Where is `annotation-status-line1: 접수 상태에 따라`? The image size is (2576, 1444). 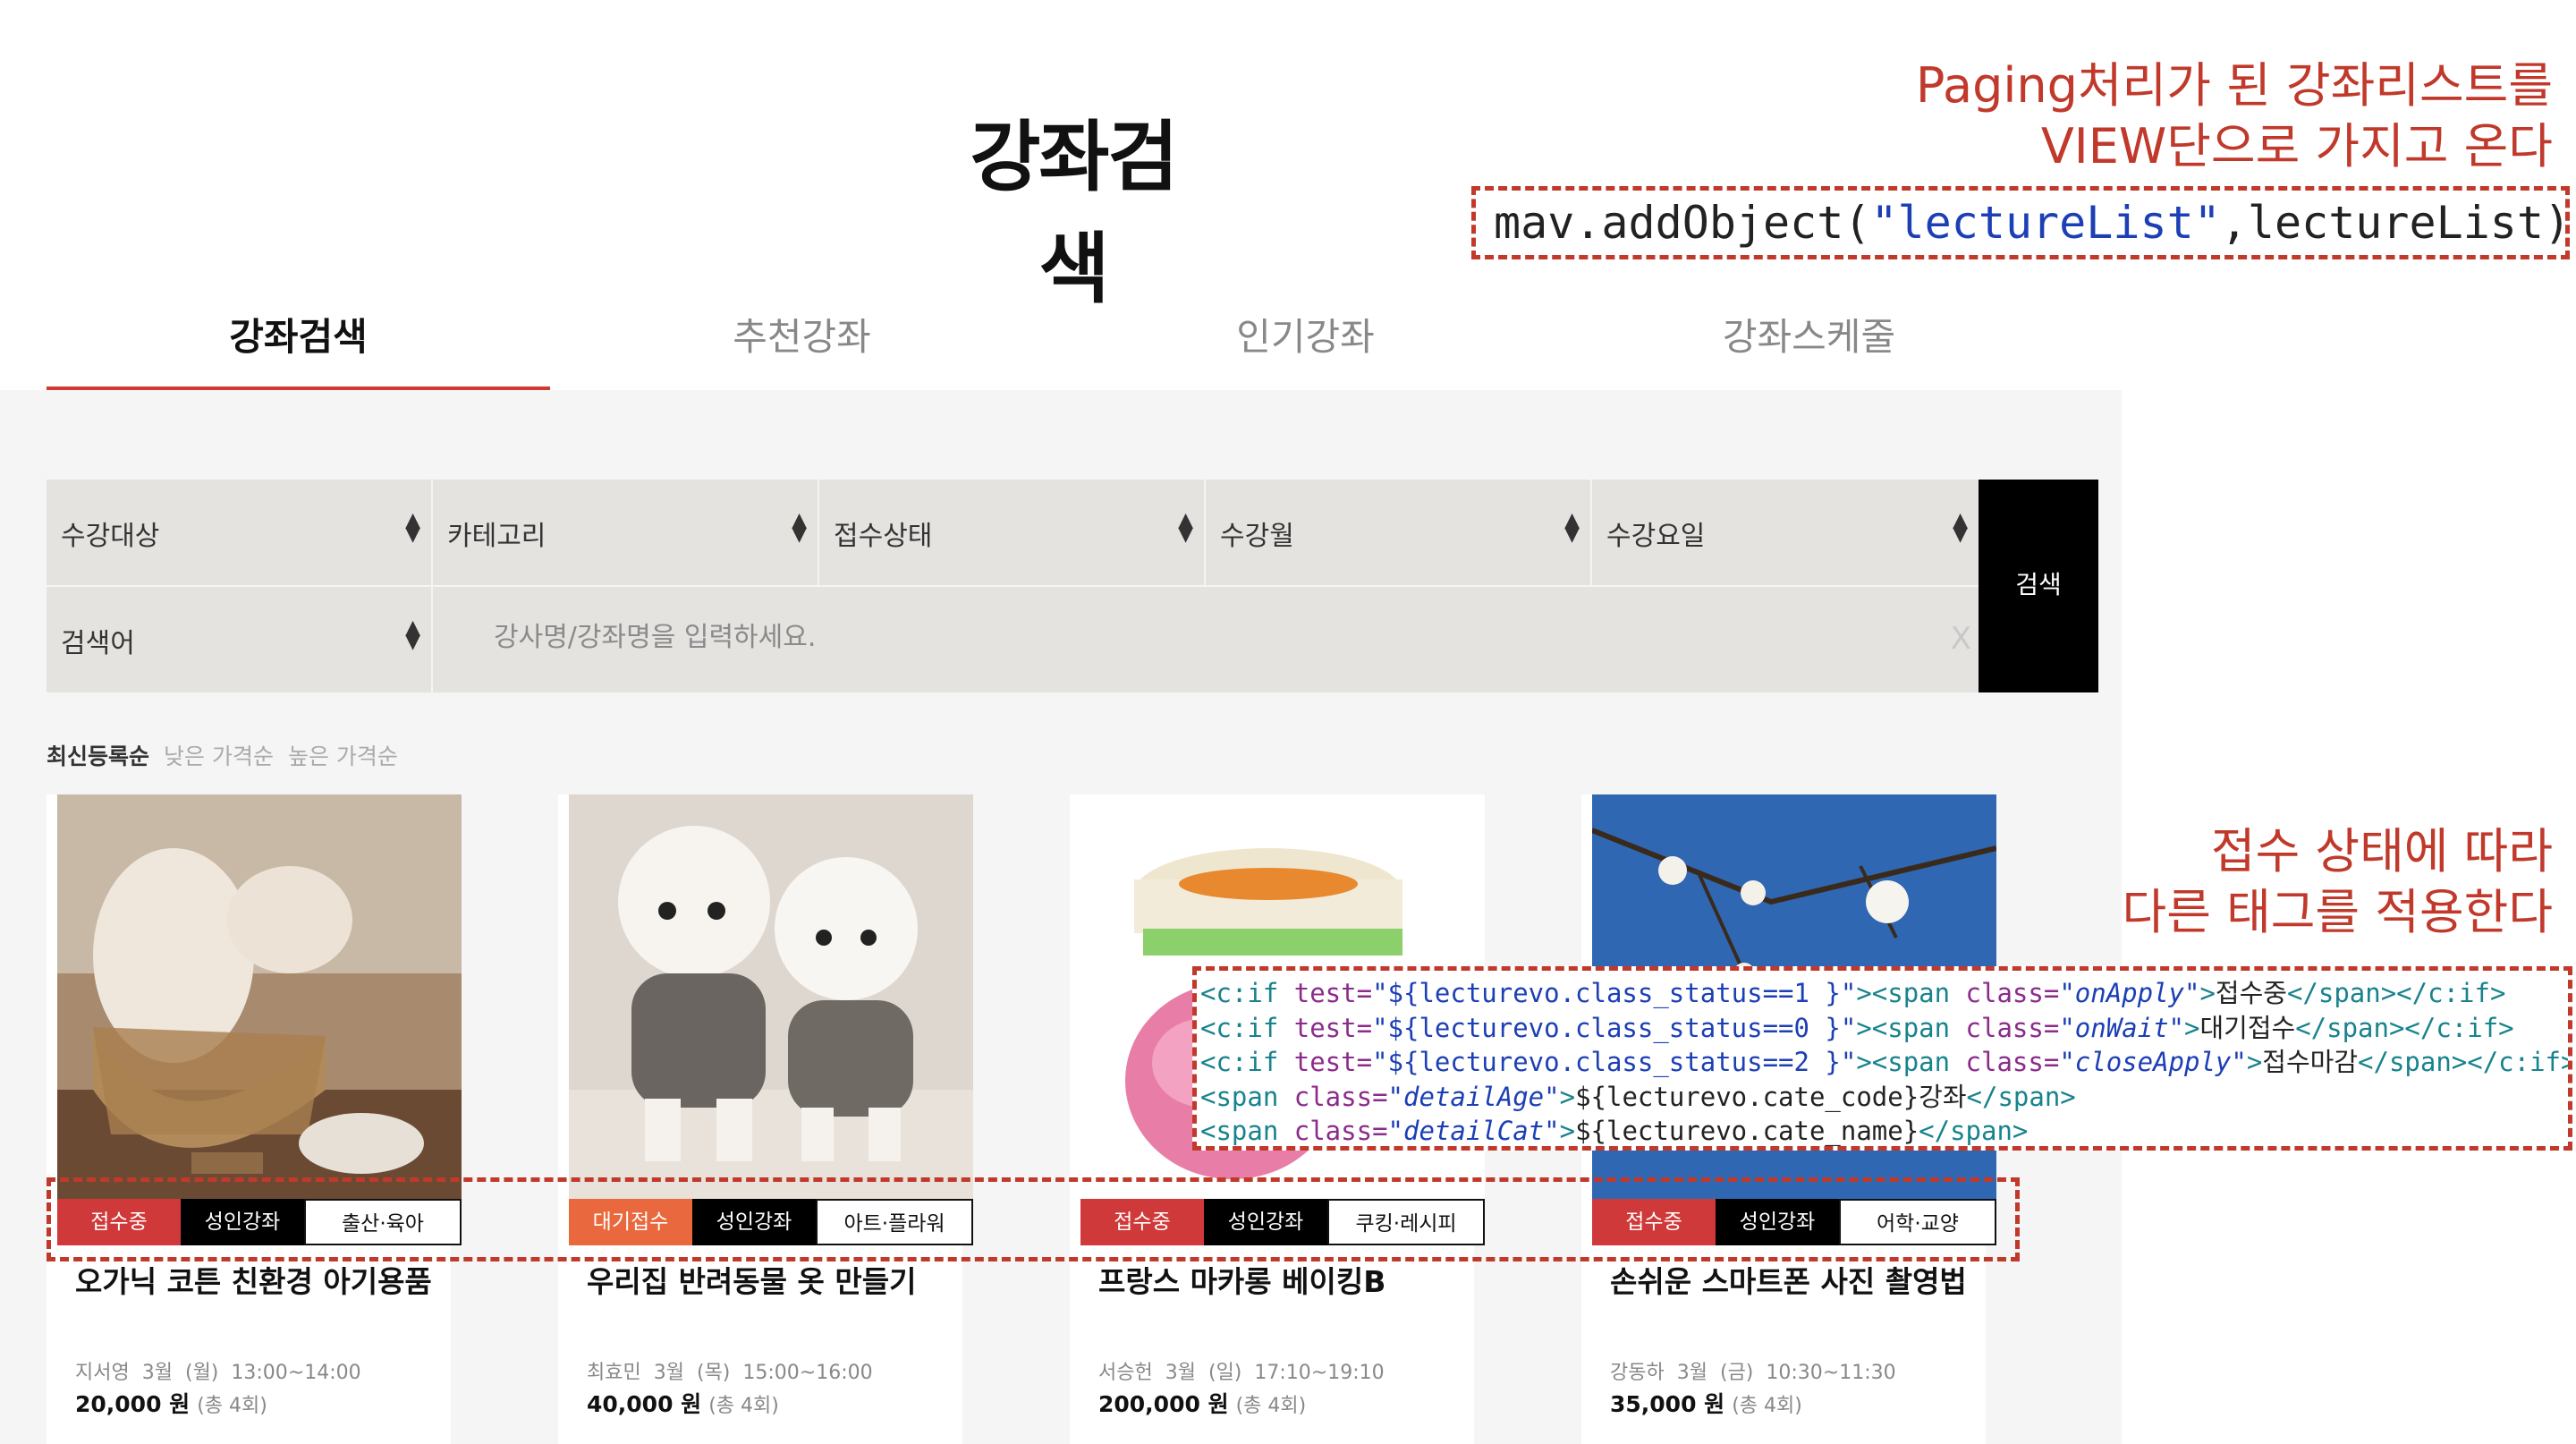
annotation-status-line1: 접수 상태에 따라 is located at coordinates (2381, 851).